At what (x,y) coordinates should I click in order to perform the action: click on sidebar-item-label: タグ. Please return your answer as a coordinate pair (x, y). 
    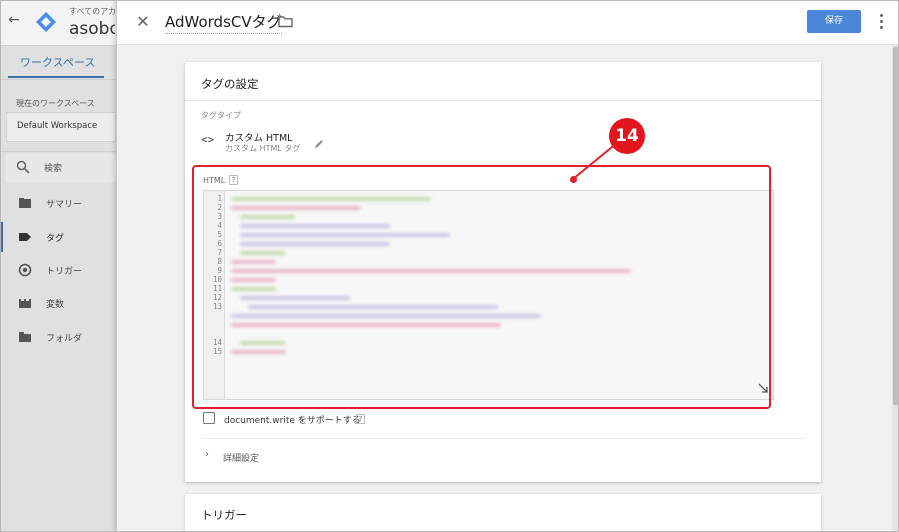
    Looking at the image, I should click on (55, 239).